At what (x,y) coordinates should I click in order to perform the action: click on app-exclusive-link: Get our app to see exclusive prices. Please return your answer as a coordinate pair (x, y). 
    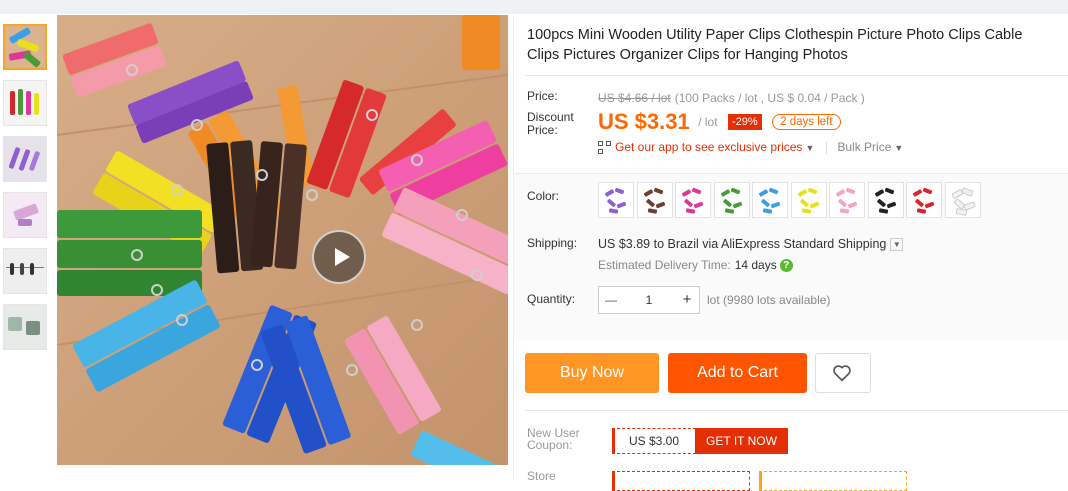
    Looking at the image, I should click on (708, 147).